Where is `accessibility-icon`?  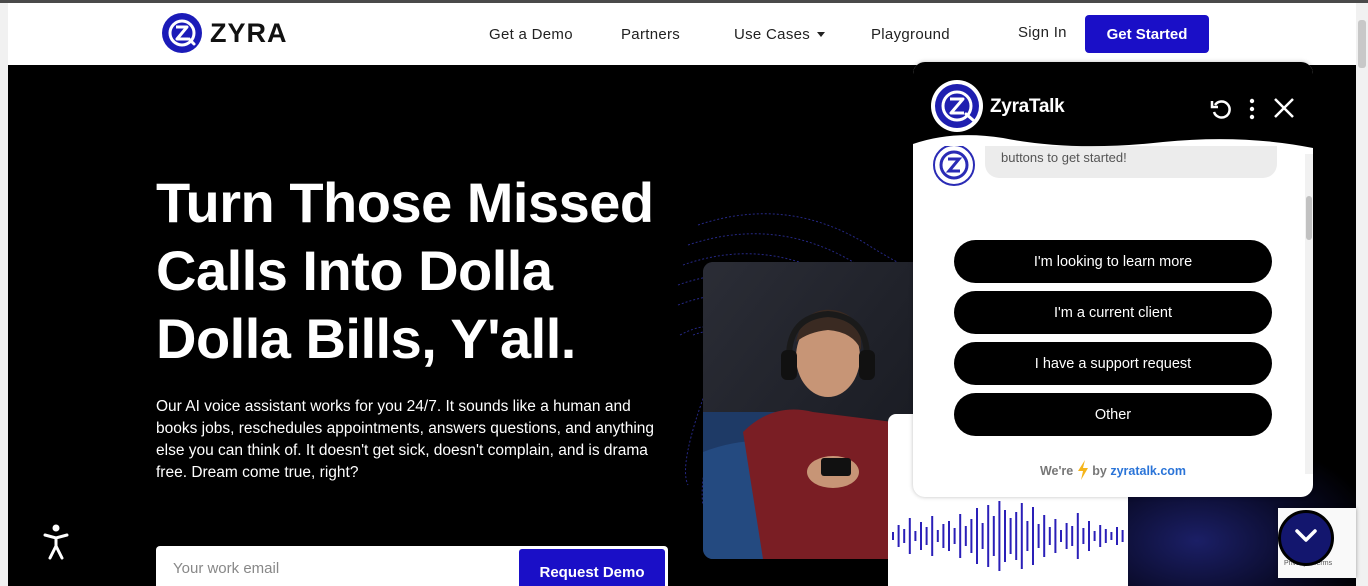 accessibility-icon is located at coordinates (56, 541).